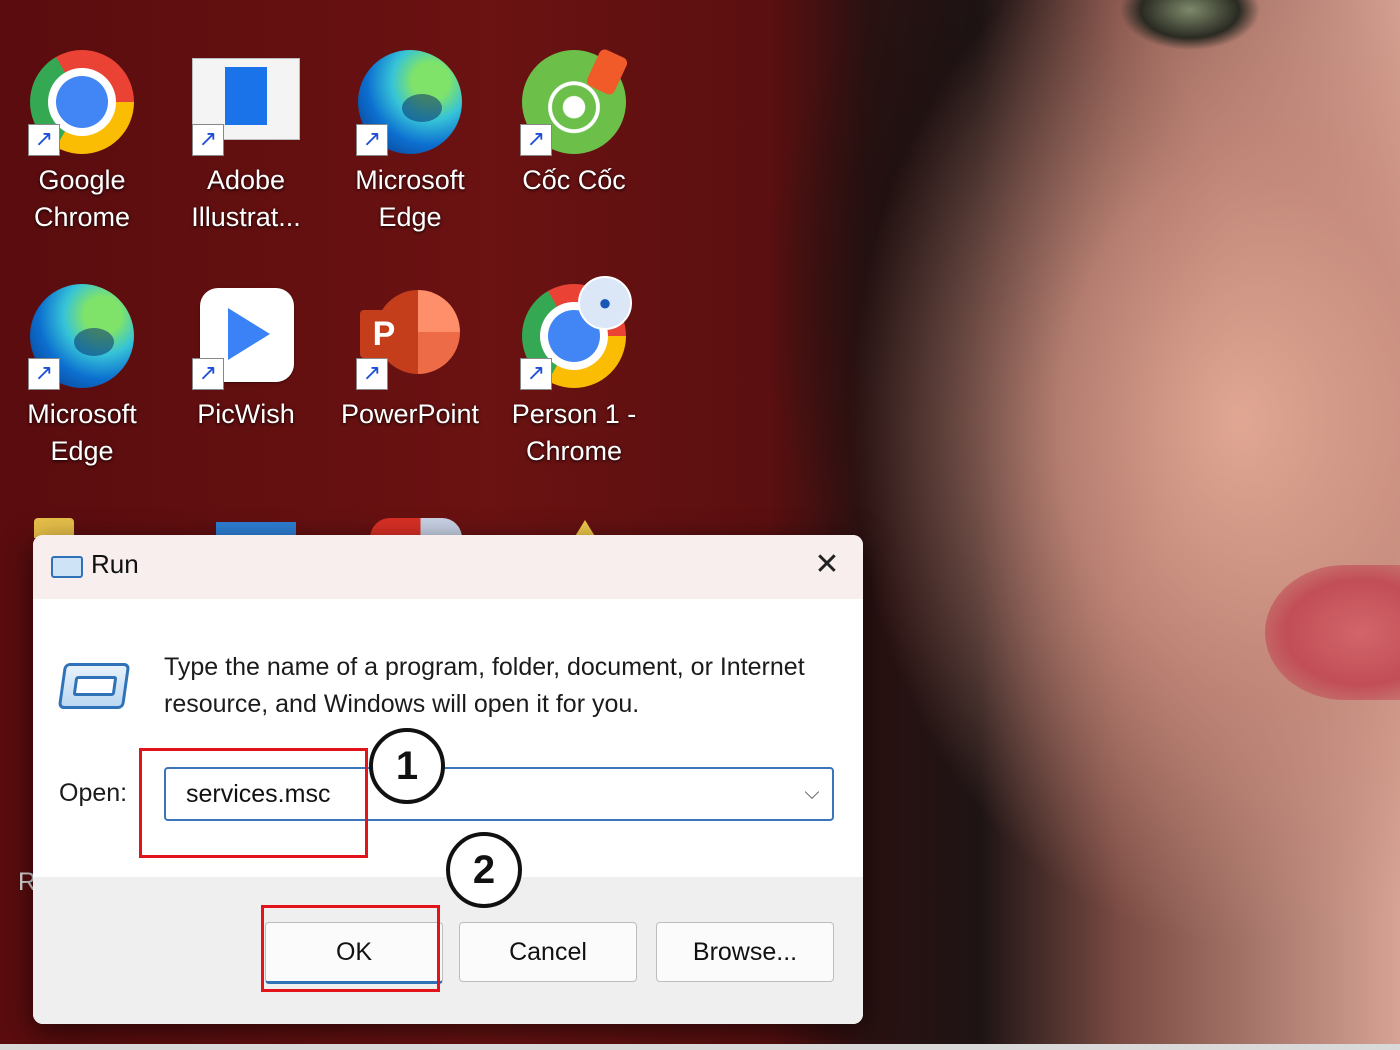 The width and height of the screenshot is (1400, 1050). Describe the element at coordinates (484, 870) in the screenshot. I see `step-2-badge: 2` at that location.